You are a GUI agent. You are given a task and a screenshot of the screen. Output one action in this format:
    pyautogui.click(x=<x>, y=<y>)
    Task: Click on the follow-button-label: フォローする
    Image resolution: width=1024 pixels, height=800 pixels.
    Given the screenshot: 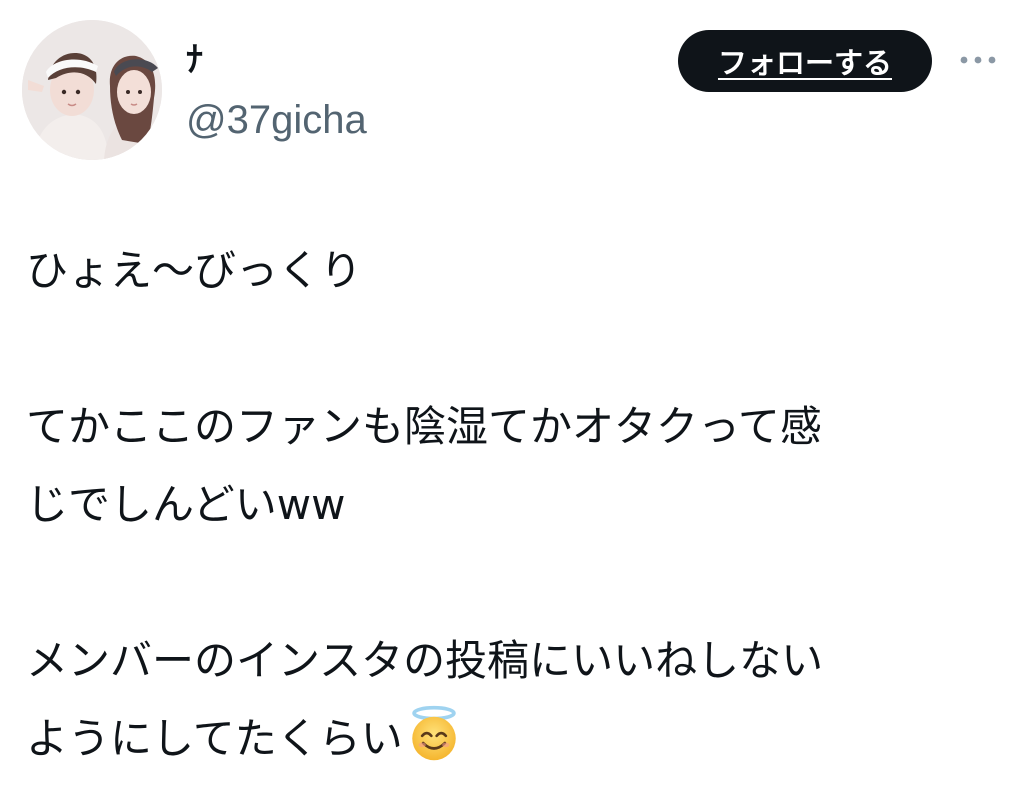 What is the action you would take?
    pyautogui.click(x=804, y=63)
    